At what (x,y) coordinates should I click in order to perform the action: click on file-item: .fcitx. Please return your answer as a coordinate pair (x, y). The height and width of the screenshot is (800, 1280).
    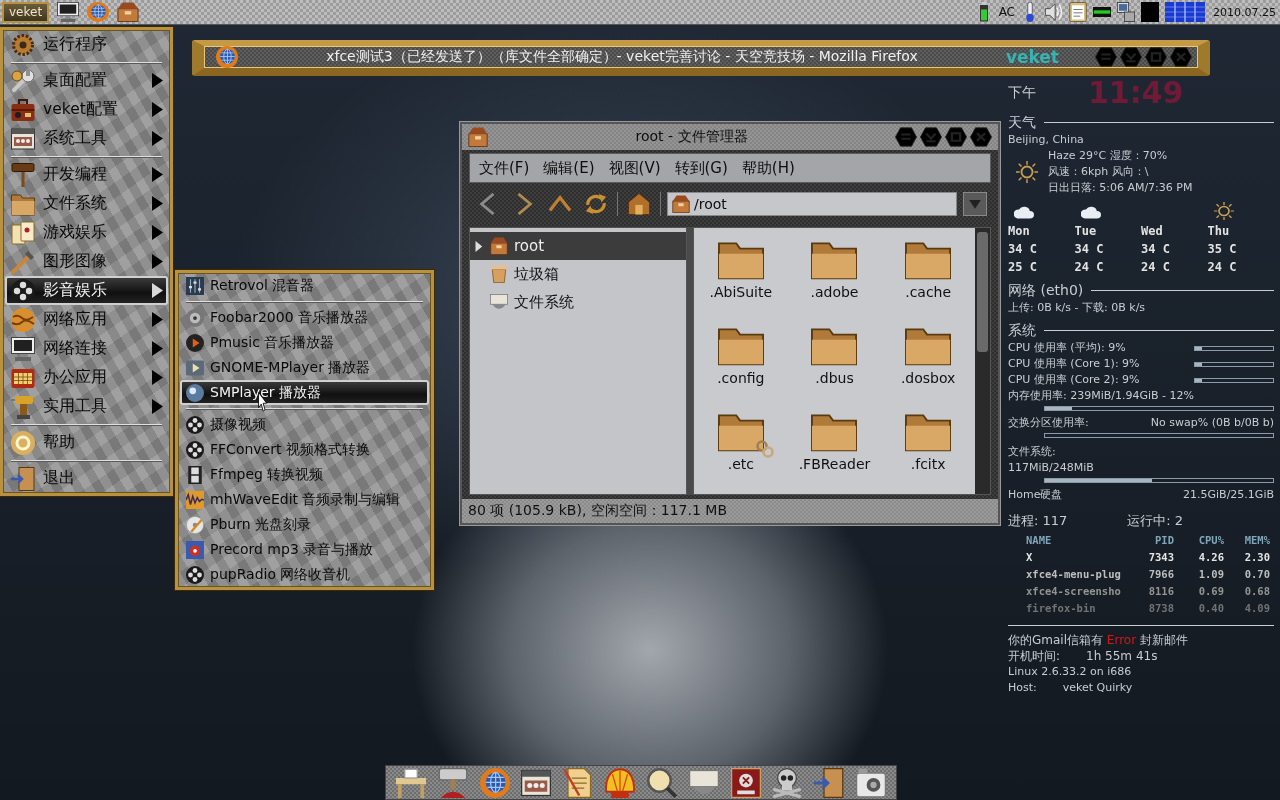
    Looking at the image, I should click on (928, 453).